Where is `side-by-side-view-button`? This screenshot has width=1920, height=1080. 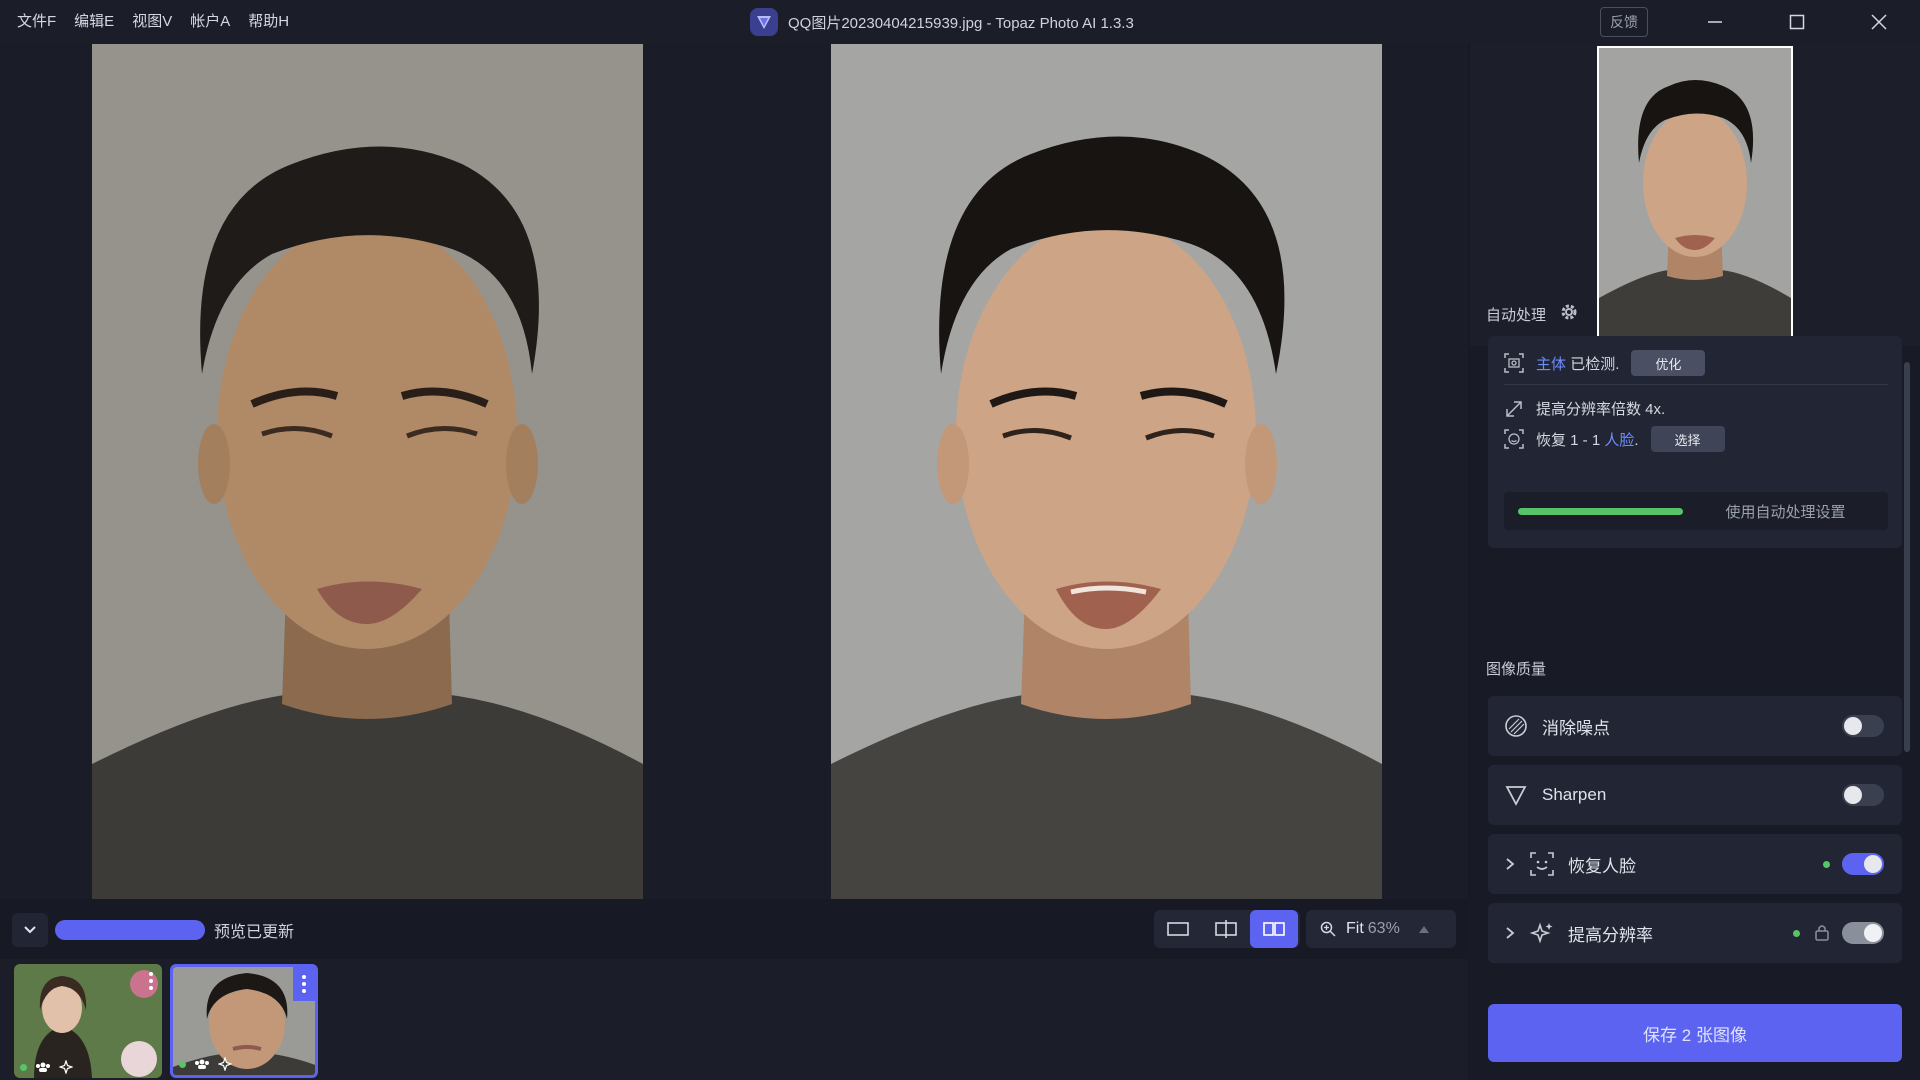 side-by-side-view-button is located at coordinates (1274, 929).